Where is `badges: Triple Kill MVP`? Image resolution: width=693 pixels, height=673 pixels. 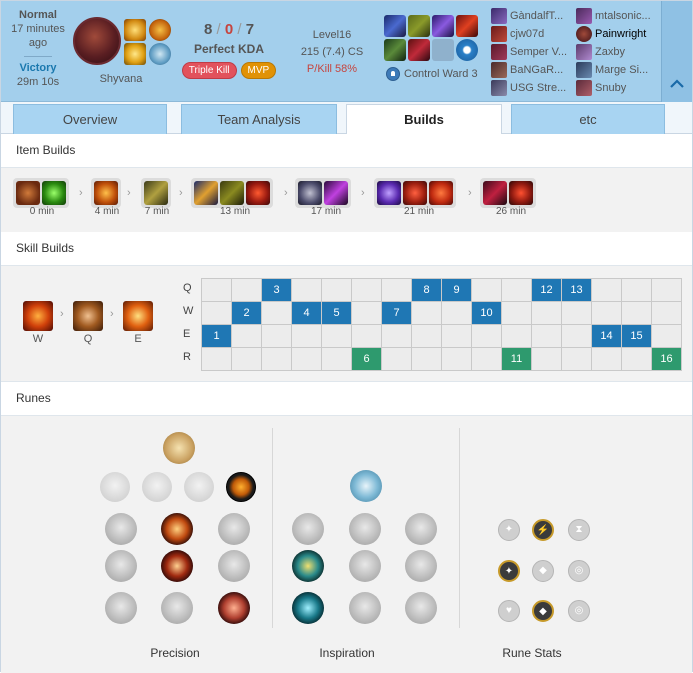 badges: Triple Kill MVP is located at coordinates (229, 70).